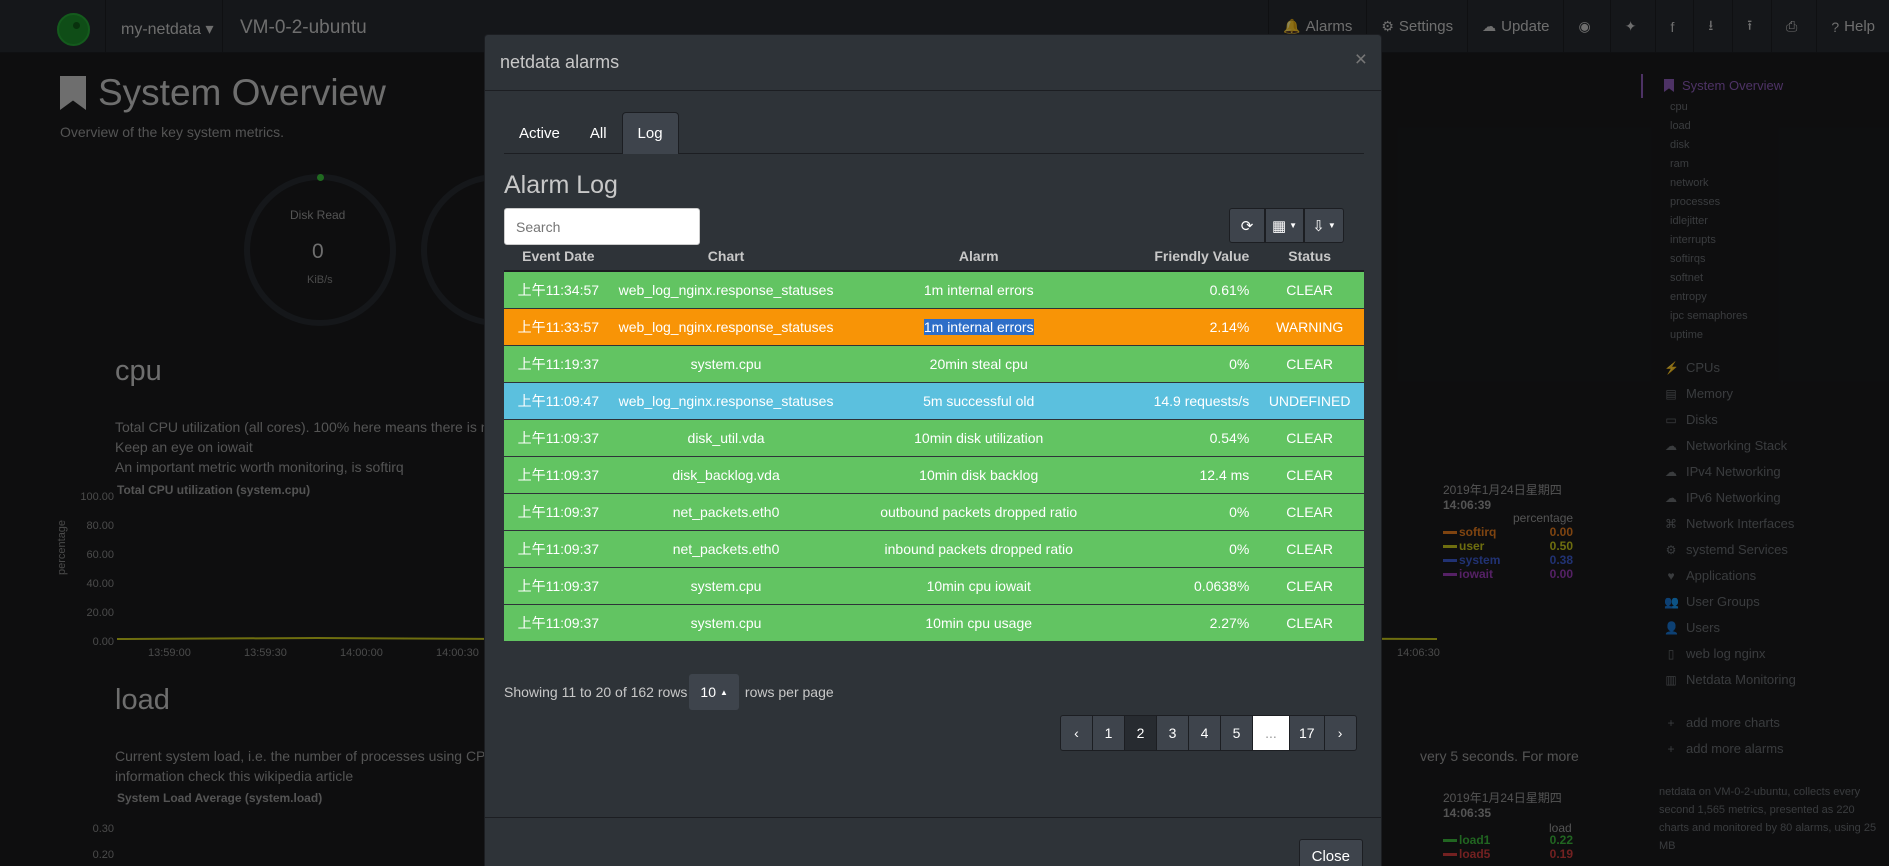  What do you see at coordinates (558, 257) in the screenshot?
I see `column-header-event-date: Event Date` at bounding box center [558, 257].